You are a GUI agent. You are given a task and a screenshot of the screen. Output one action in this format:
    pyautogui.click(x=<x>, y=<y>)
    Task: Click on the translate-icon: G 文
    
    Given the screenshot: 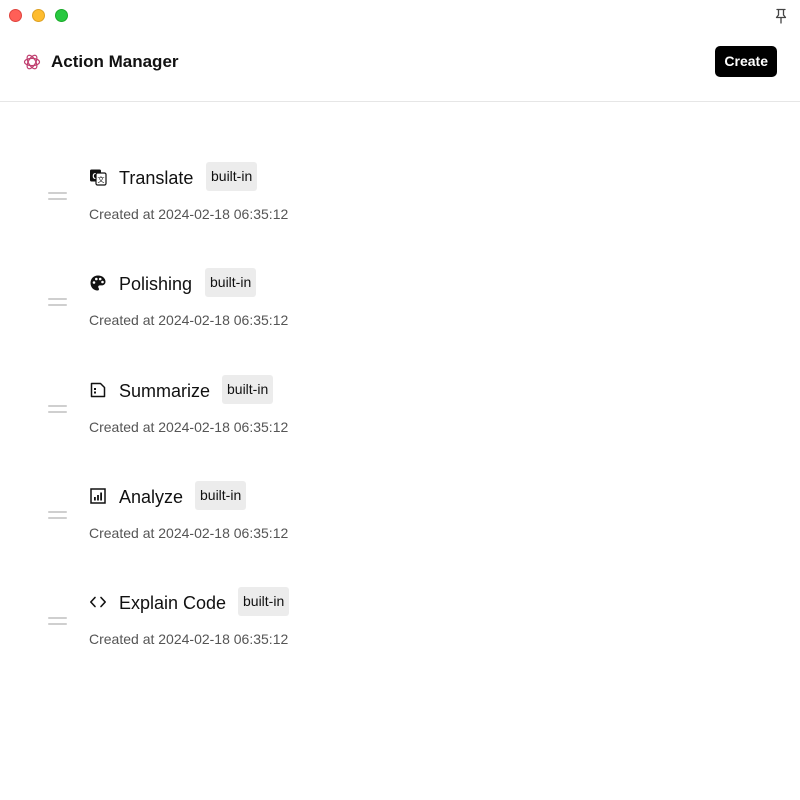 What is the action you would take?
    pyautogui.click(x=98, y=177)
    